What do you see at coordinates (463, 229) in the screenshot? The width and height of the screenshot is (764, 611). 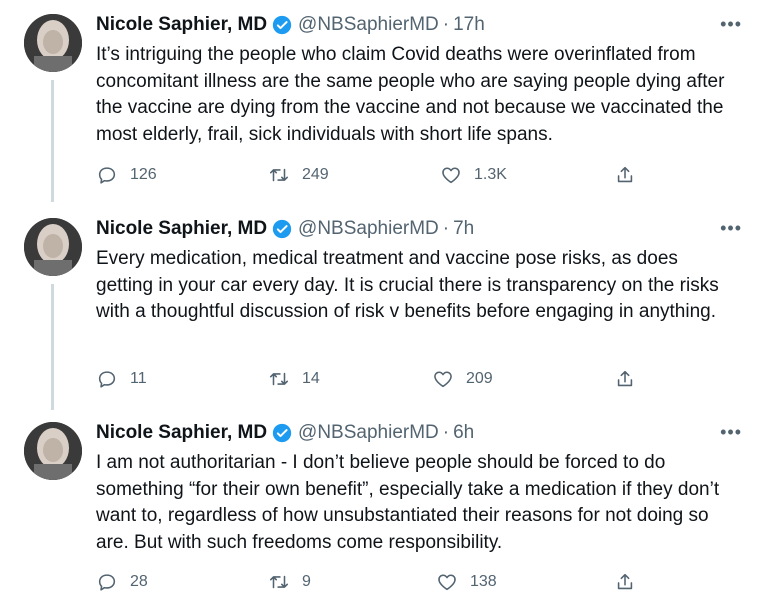 I see `tweet-timestamp: 7h` at bounding box center [463, 229].